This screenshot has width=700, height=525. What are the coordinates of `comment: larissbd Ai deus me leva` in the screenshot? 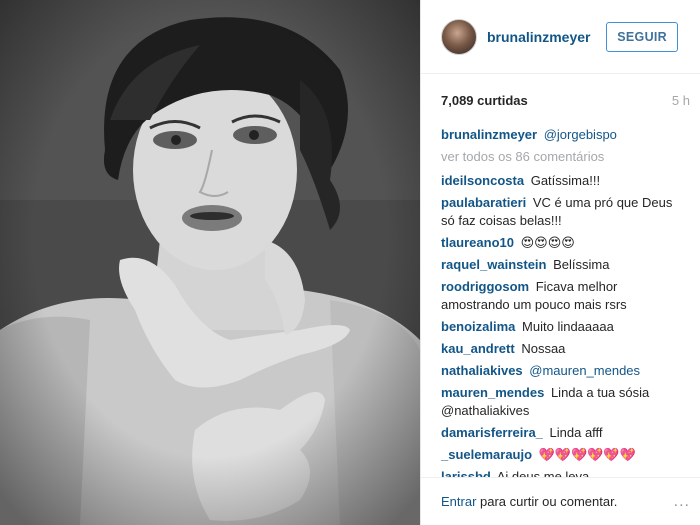 It's located at (564, 472).